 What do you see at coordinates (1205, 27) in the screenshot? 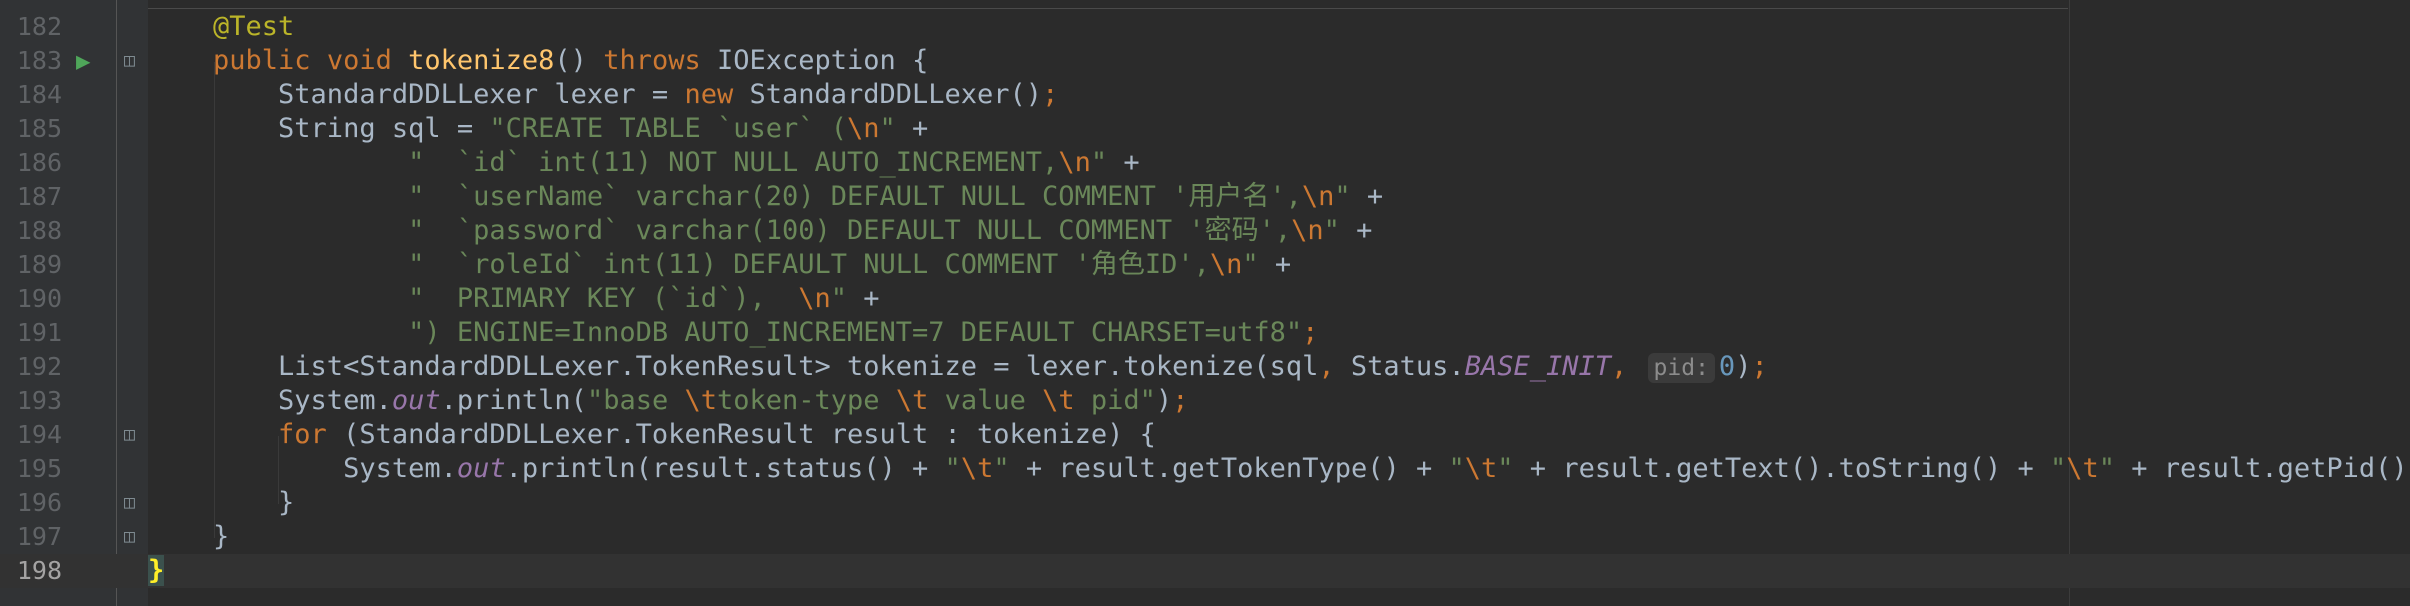
I see `code-line: 182 @Test` at bounding box center [1205, 27].